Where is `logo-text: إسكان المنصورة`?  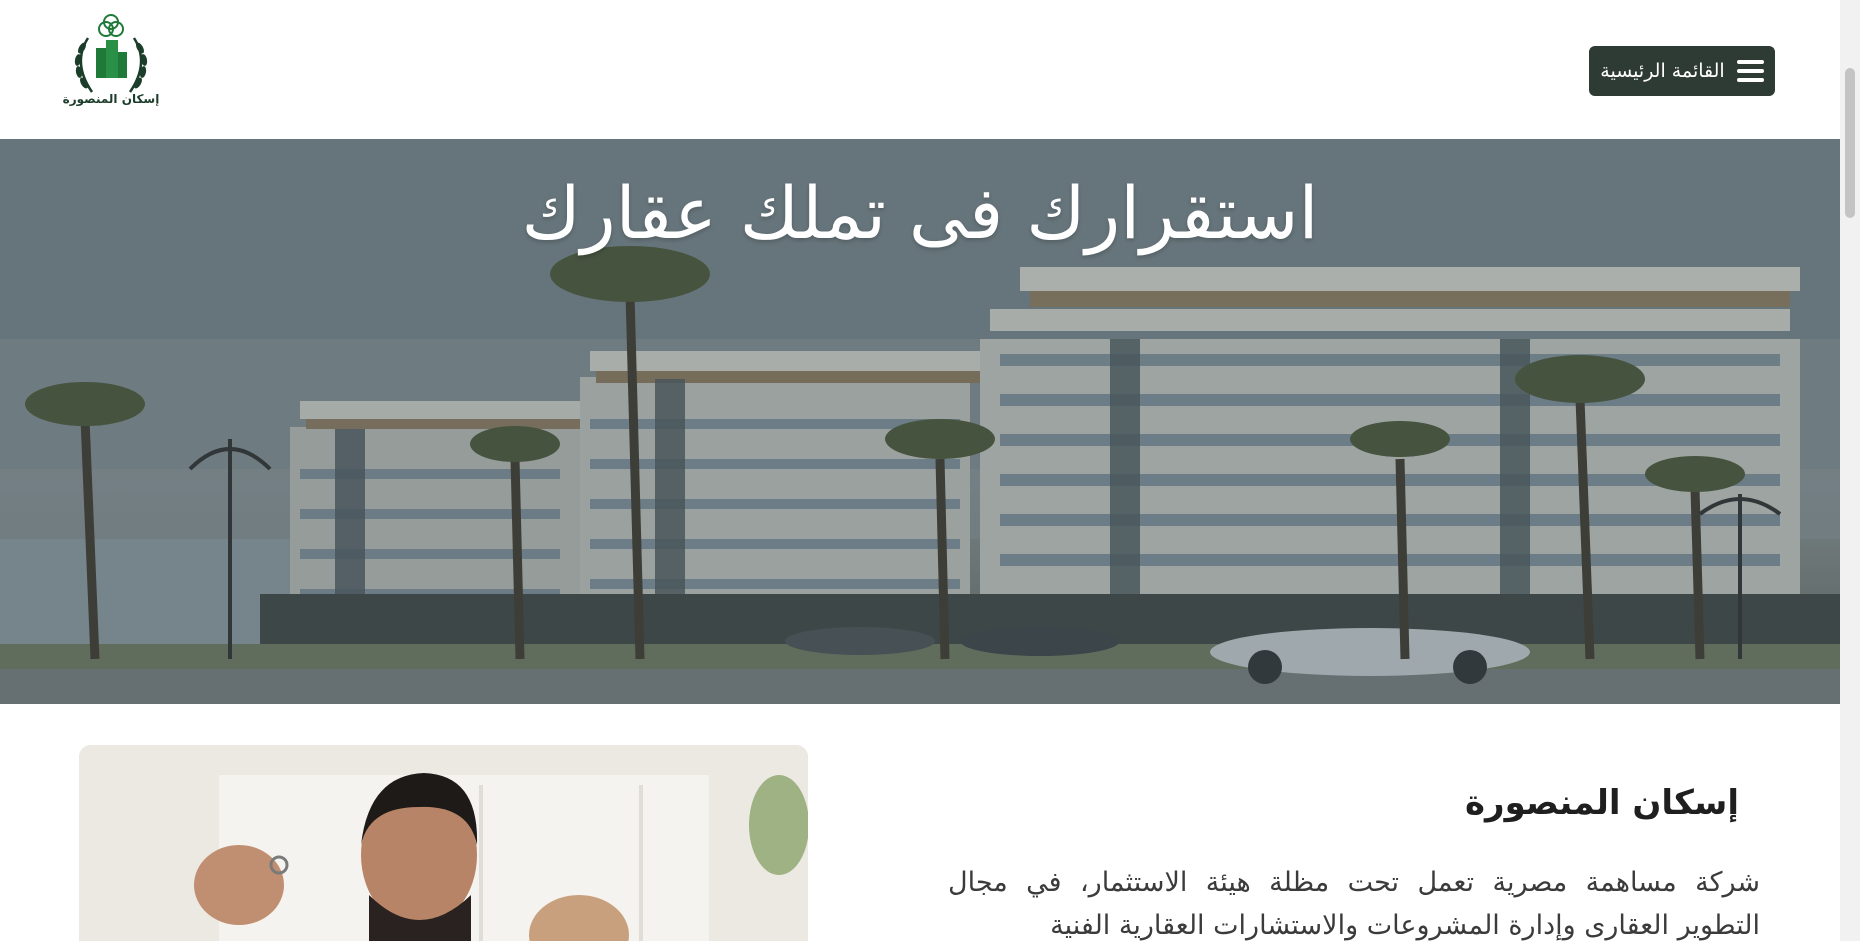 logo-text: إسكان المنصورة is located at coordinates (111, 99).